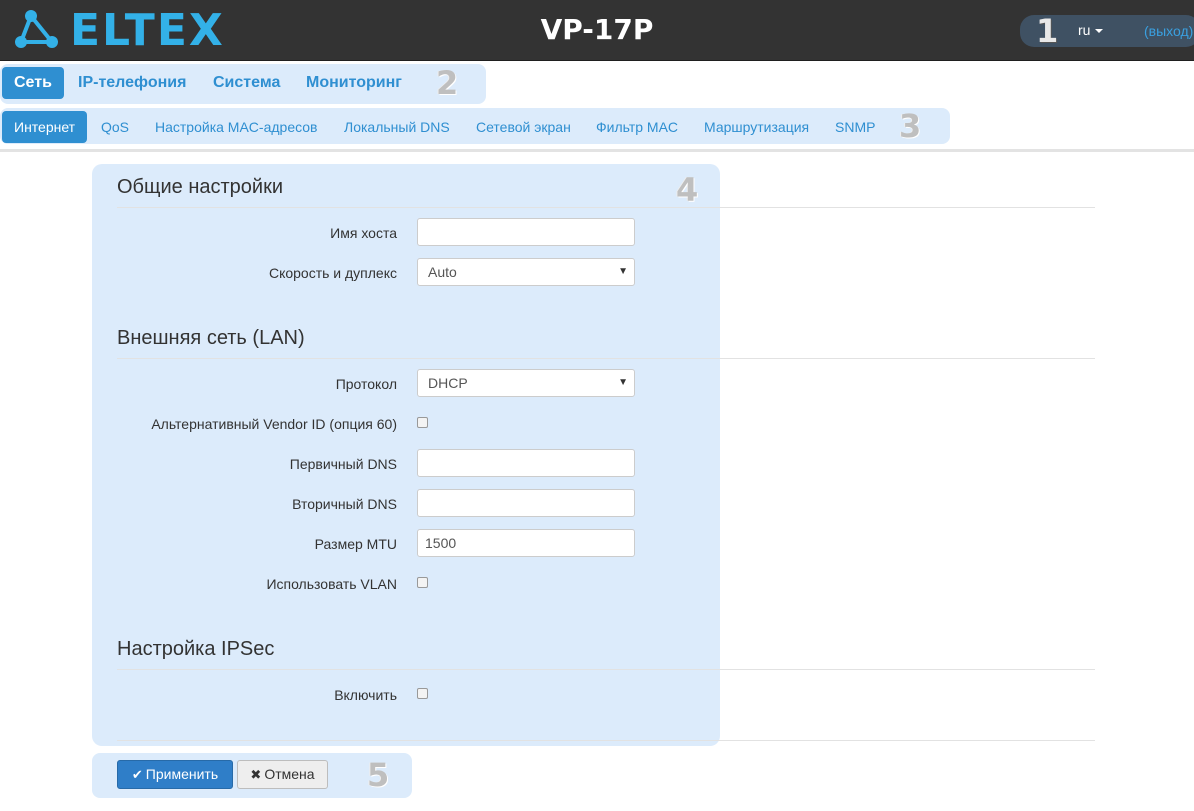  What do you see at coordinates (1047, 31) in the screenshot?
I see `annotation-1: 1` at bounding box center [1047, 31].